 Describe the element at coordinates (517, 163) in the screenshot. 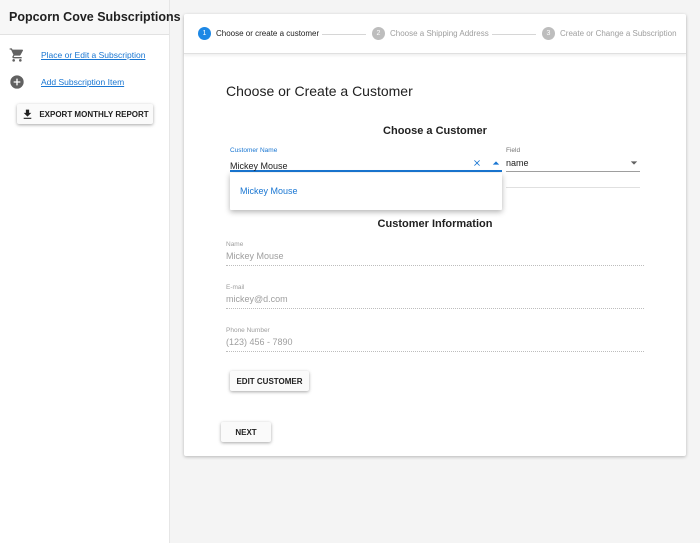

I see `field-select-value: name` at that location.